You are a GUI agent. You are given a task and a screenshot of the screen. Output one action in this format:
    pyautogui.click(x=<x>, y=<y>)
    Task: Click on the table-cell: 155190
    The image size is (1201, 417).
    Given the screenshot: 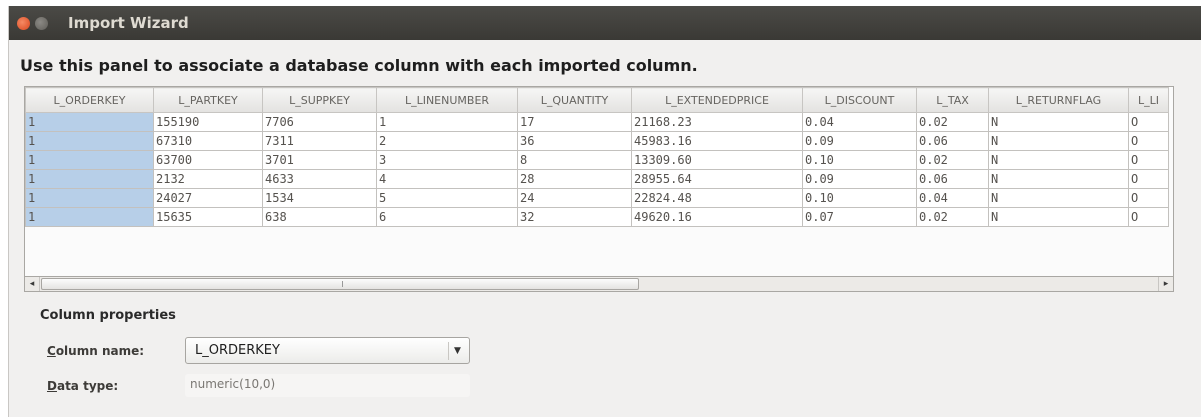 What is the action you would take?
    pyautogui.click(x=208, y=122)
    